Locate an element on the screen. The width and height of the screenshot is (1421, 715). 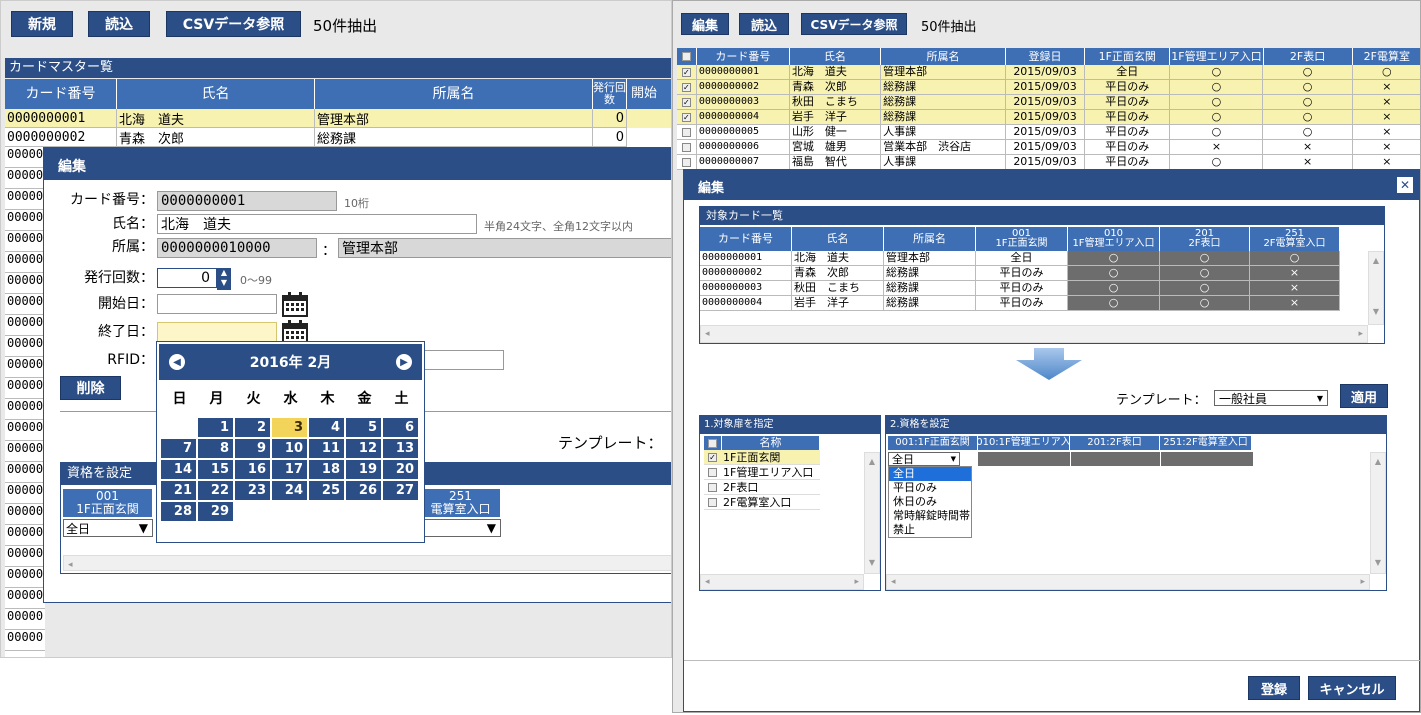
col-d: 2F電算室 is located at coordinates (1386, 56).